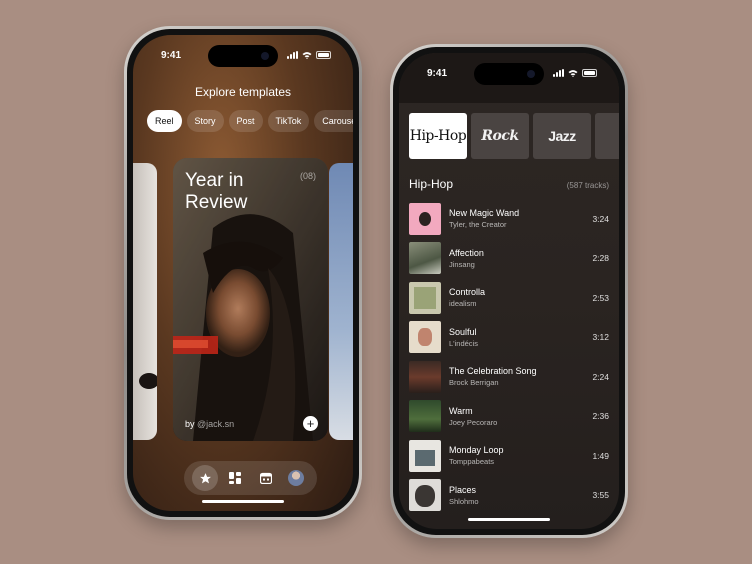 This screenshot has width=752, height=564. I want to click on track-duration: 1:49, so click(600, 455).